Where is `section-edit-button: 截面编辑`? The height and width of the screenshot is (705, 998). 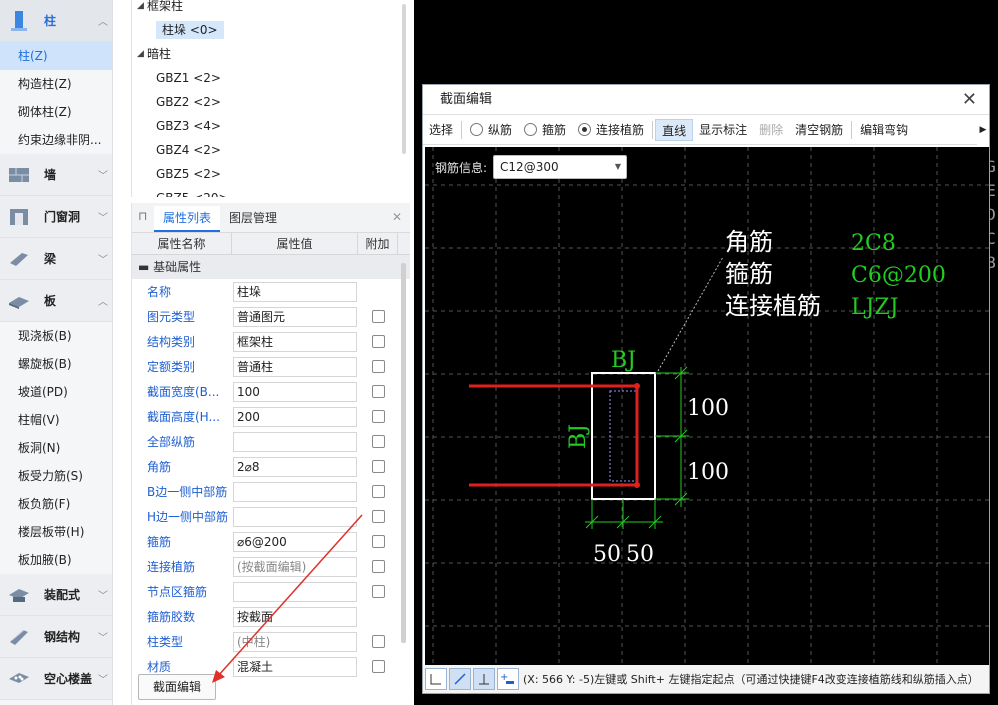 section-edit-button: 截面编辑 is located at coordinates (177, 687).